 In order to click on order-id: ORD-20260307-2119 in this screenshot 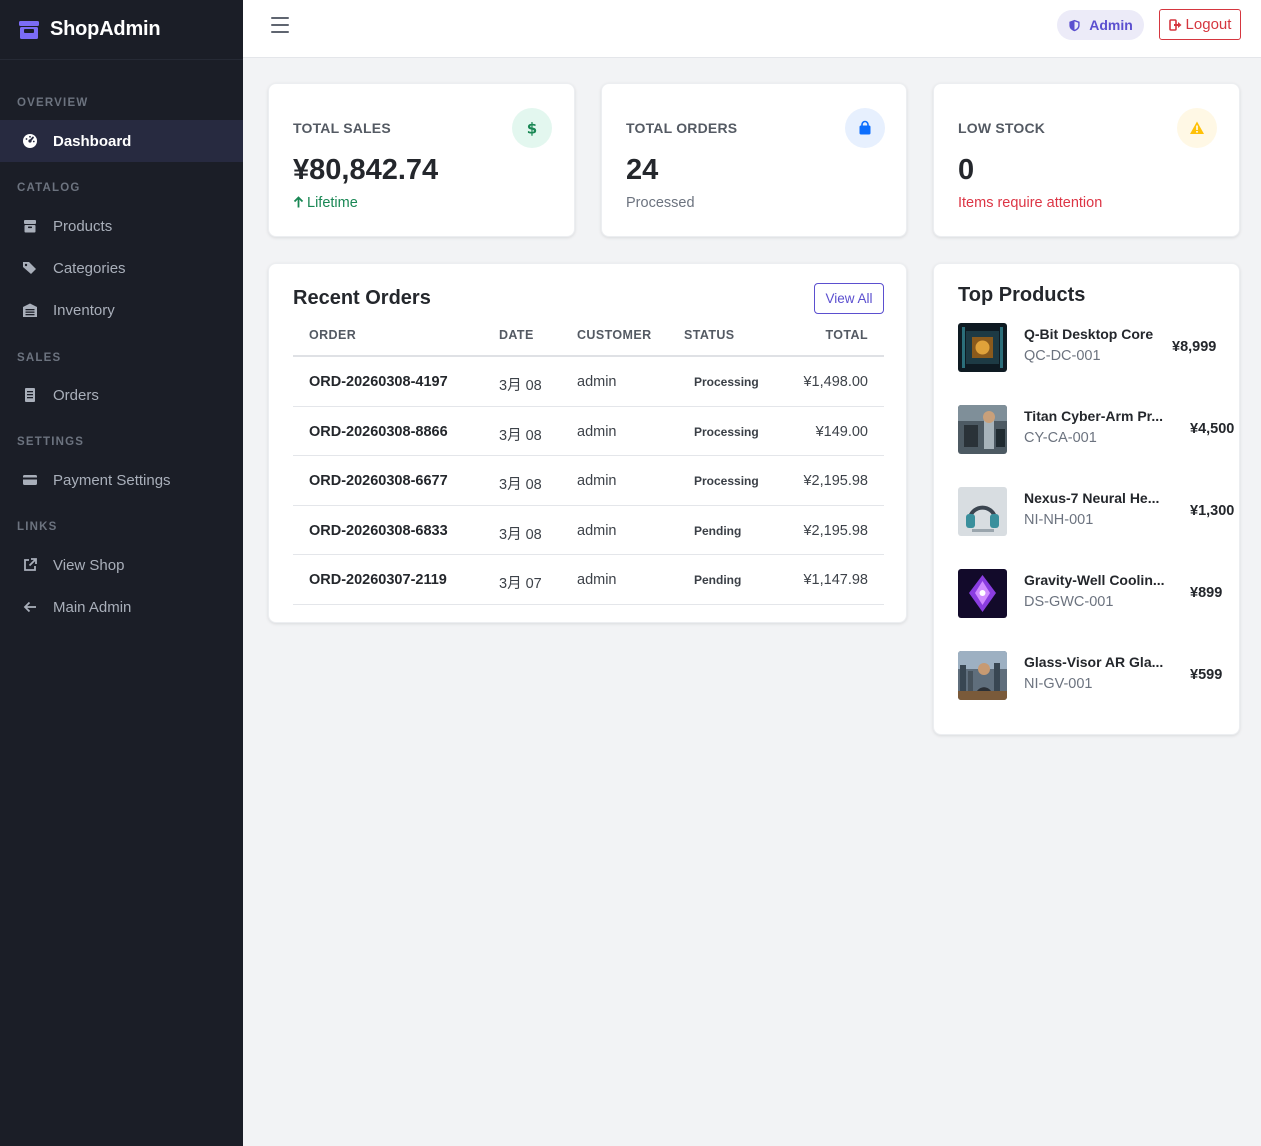, I will do `click(378, 580)`.